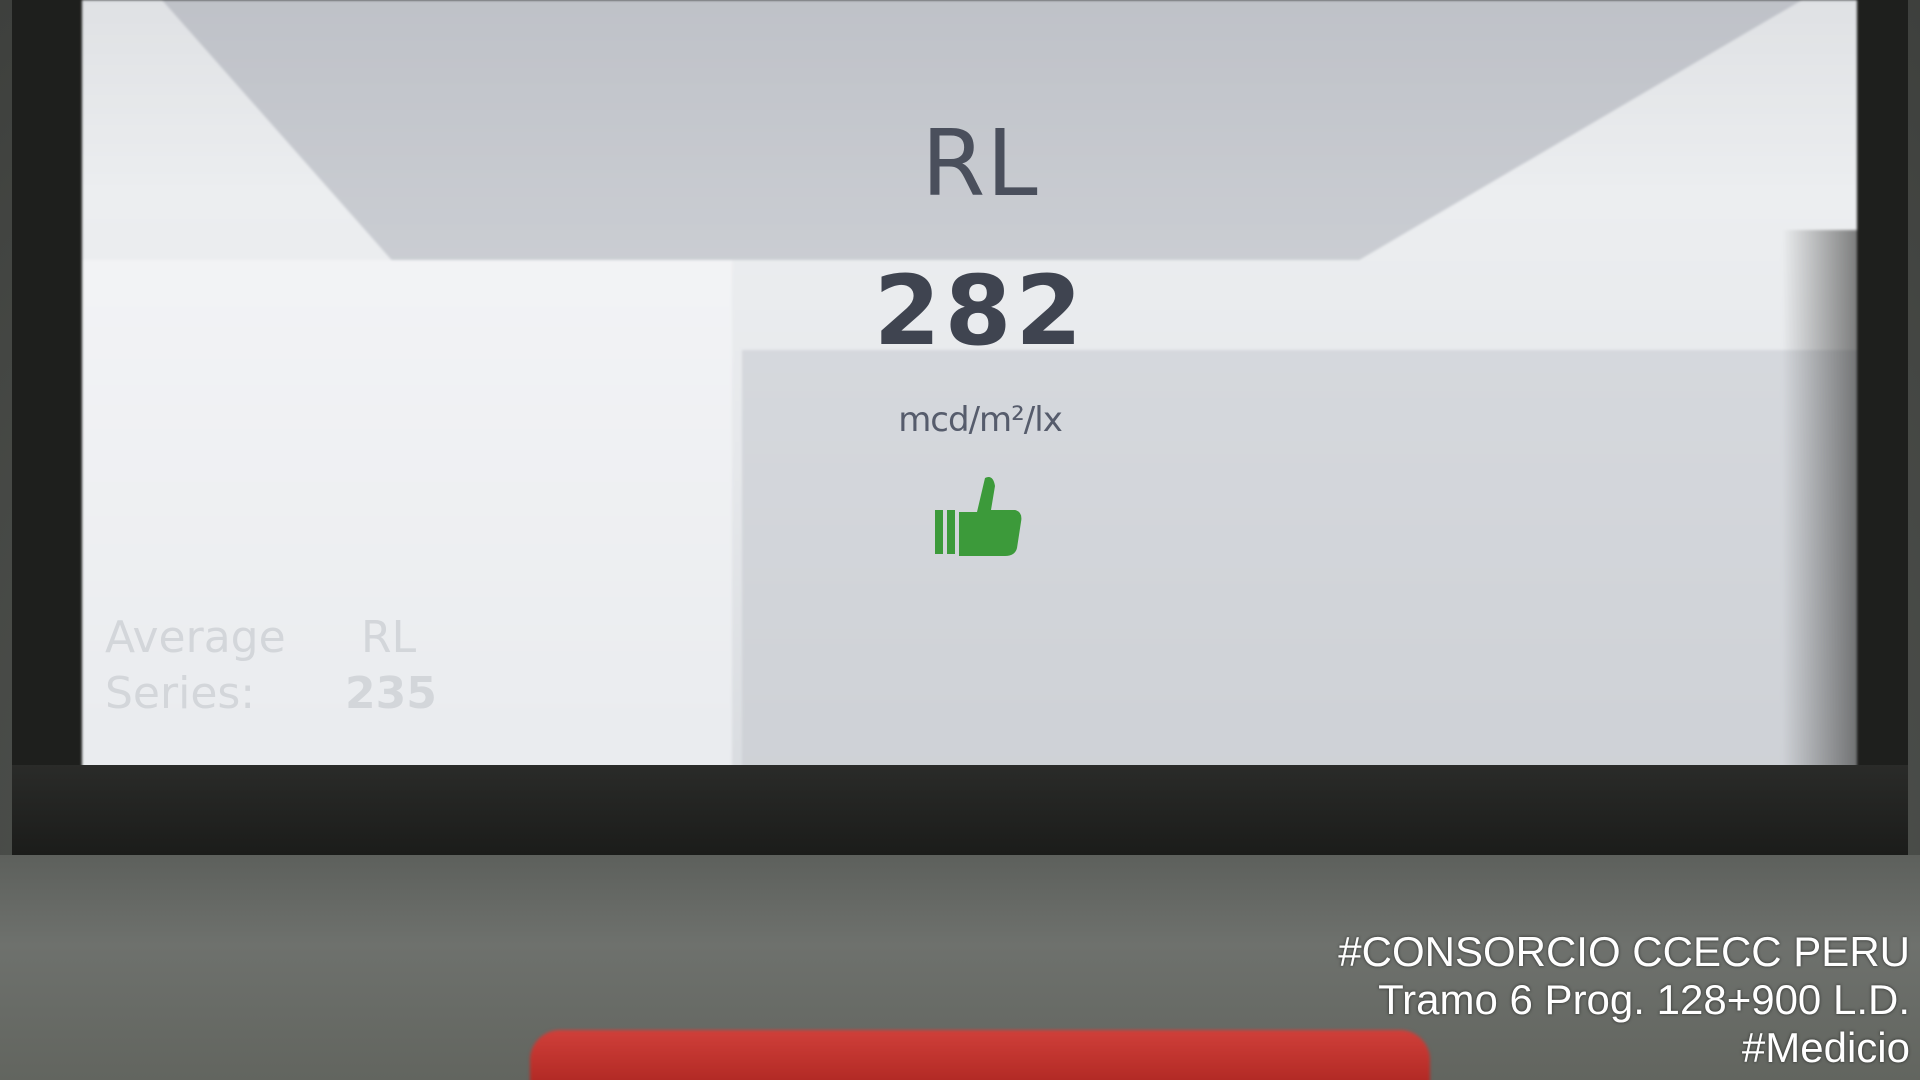 The image size is (1920, 1080). I want to click on average-label: Average, so click(195, 637).